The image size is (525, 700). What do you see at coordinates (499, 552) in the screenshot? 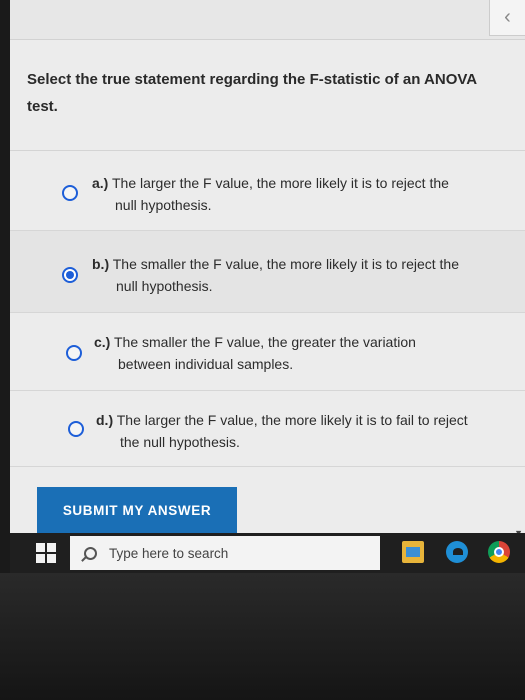
I see `chrome-icon` at bounding box center [499, 552].